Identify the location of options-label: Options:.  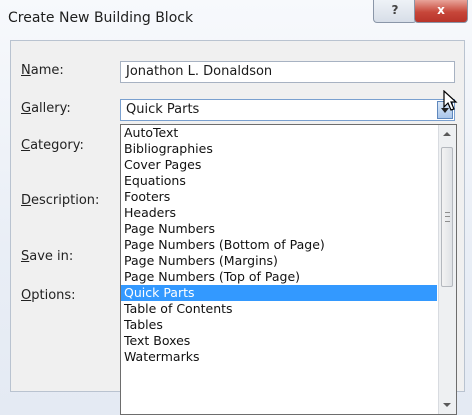
(48, 295).